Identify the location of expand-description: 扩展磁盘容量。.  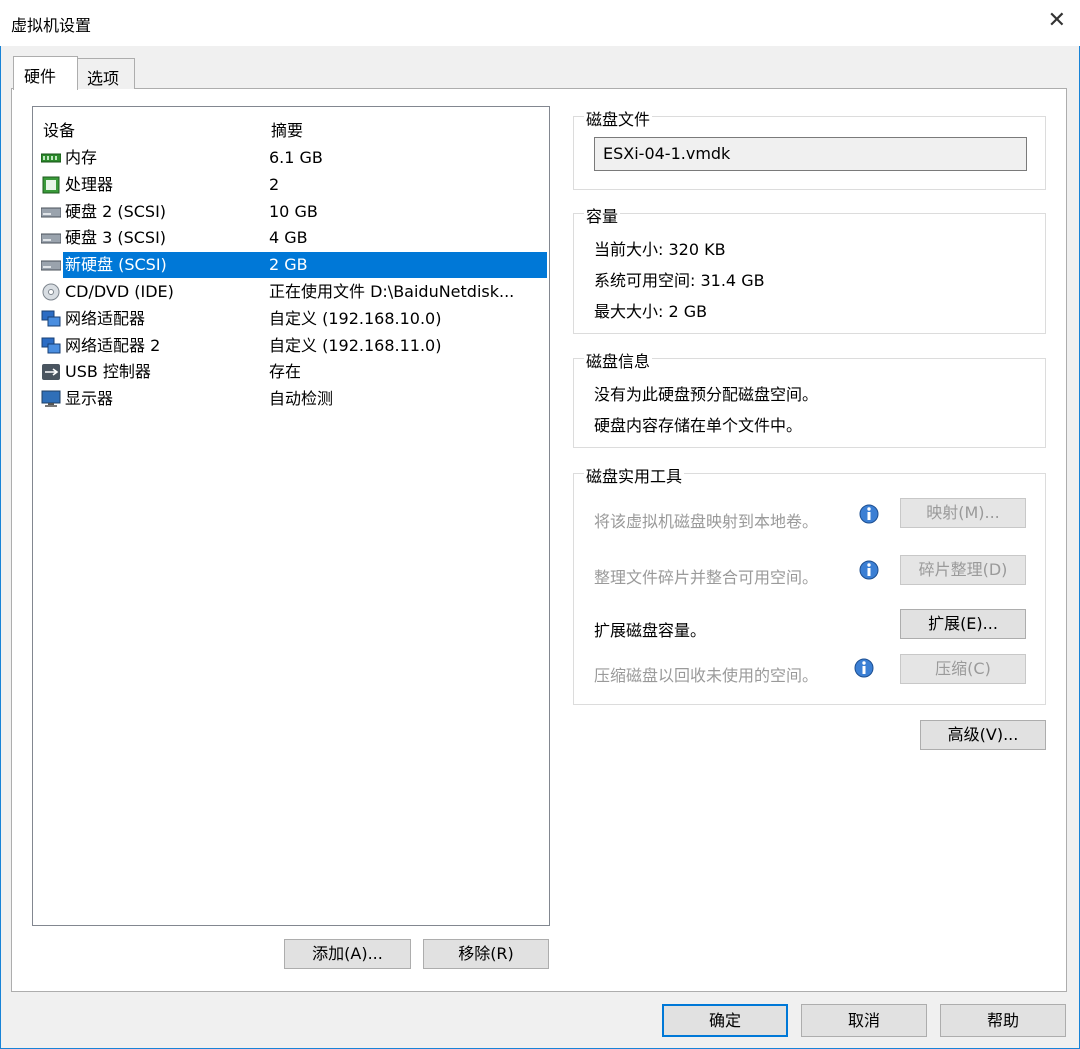
(650, 630).